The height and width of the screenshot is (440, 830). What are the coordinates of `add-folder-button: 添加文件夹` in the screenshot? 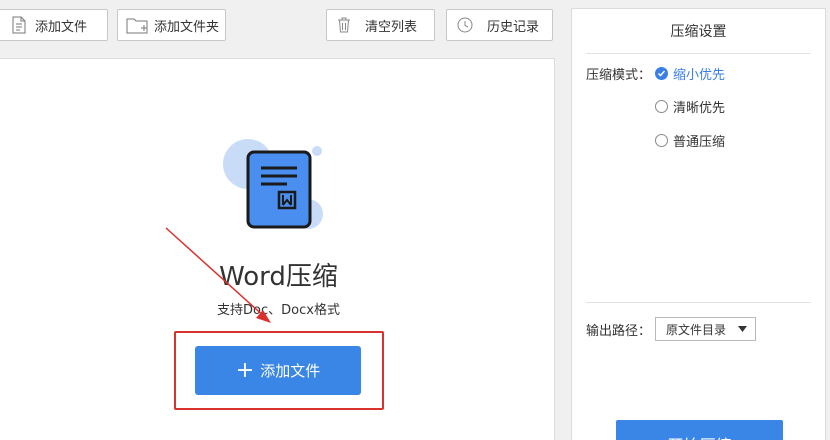 It's located at (171, 25).